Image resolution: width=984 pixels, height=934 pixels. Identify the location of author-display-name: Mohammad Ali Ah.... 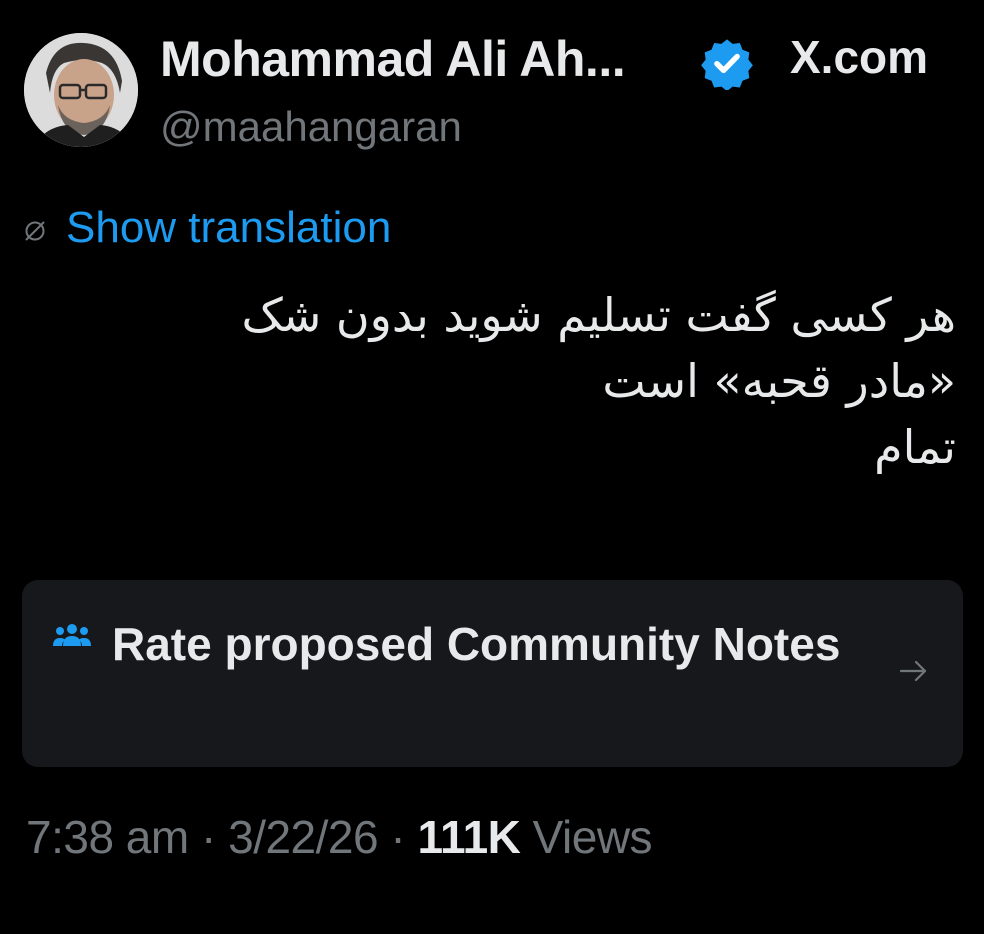
(393, 59).